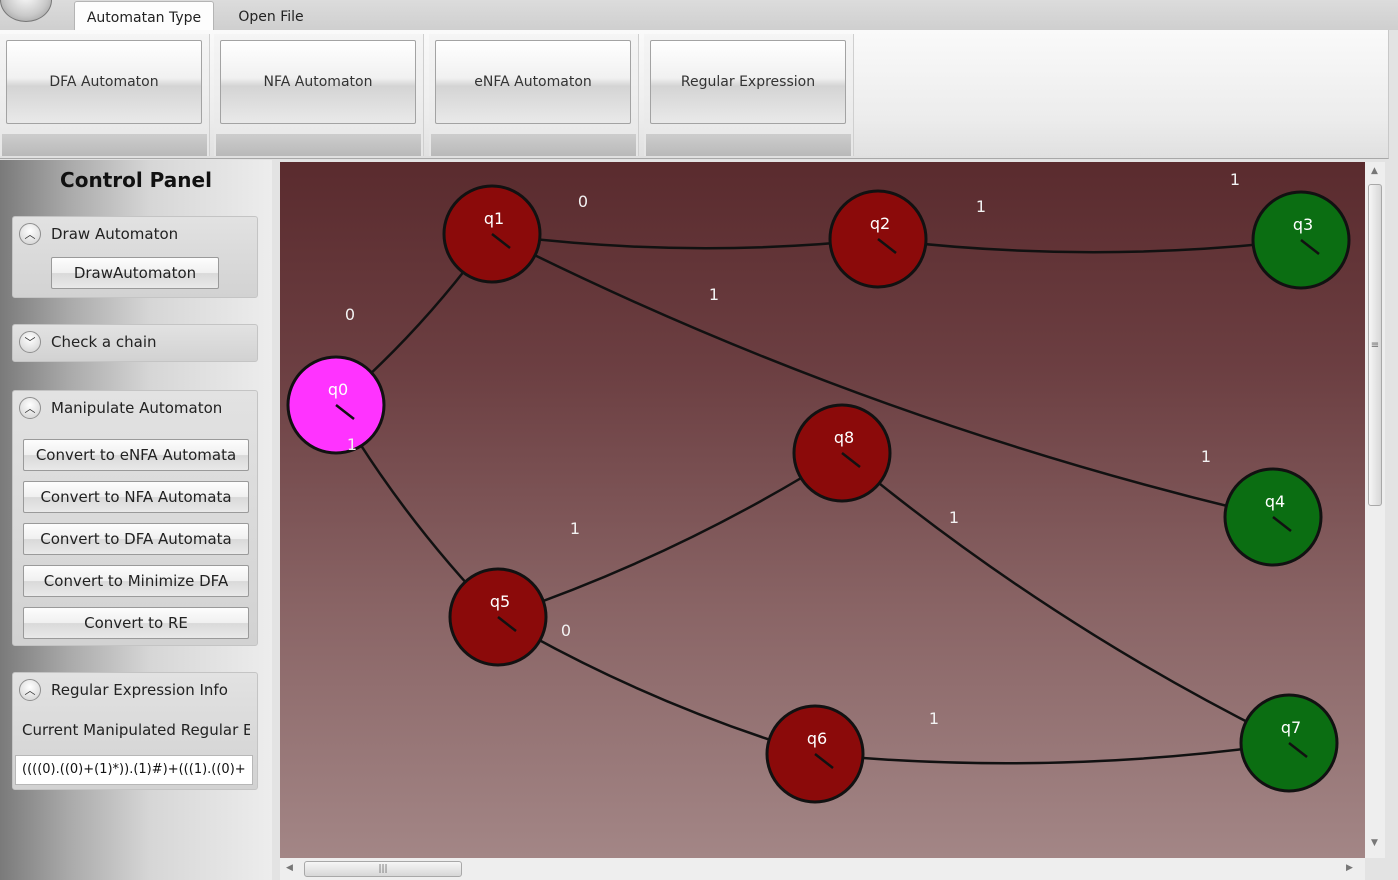 The height and width of the screenshot is (880, 1398). I want to click on check-chain-section: ﹀ Check a chain, so click(135, 343).